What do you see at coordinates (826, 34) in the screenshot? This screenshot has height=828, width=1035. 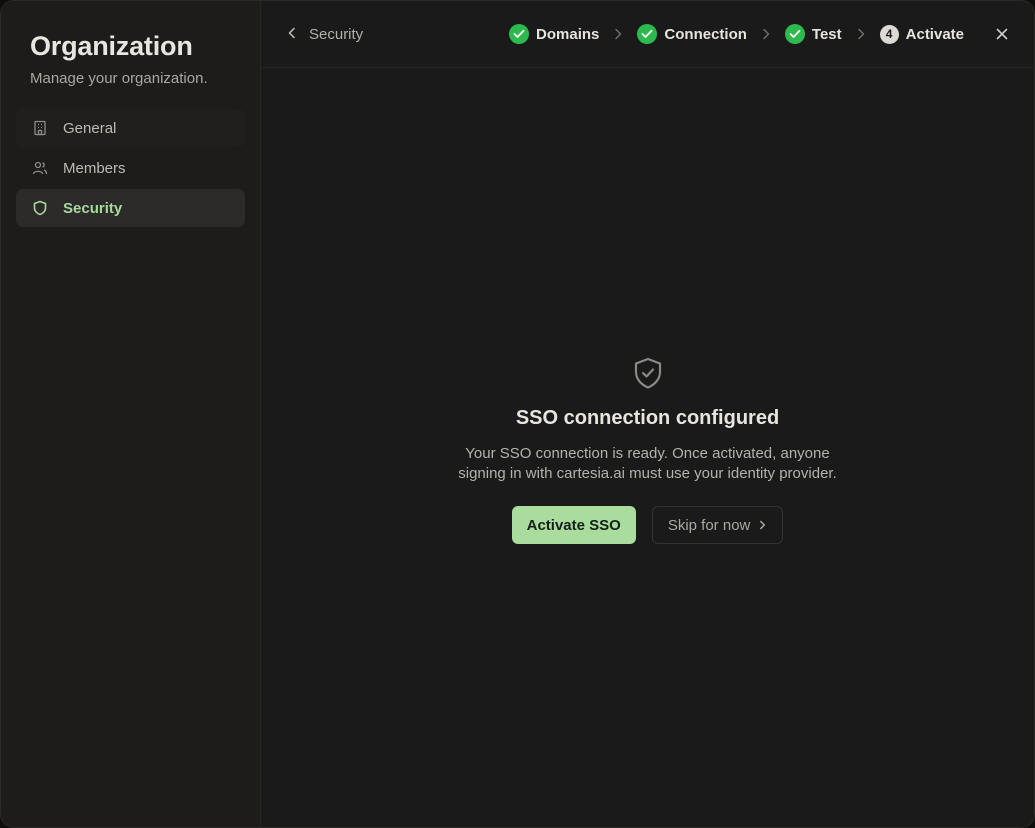 I see `step-label: Test` at bounding box center [826, 34].